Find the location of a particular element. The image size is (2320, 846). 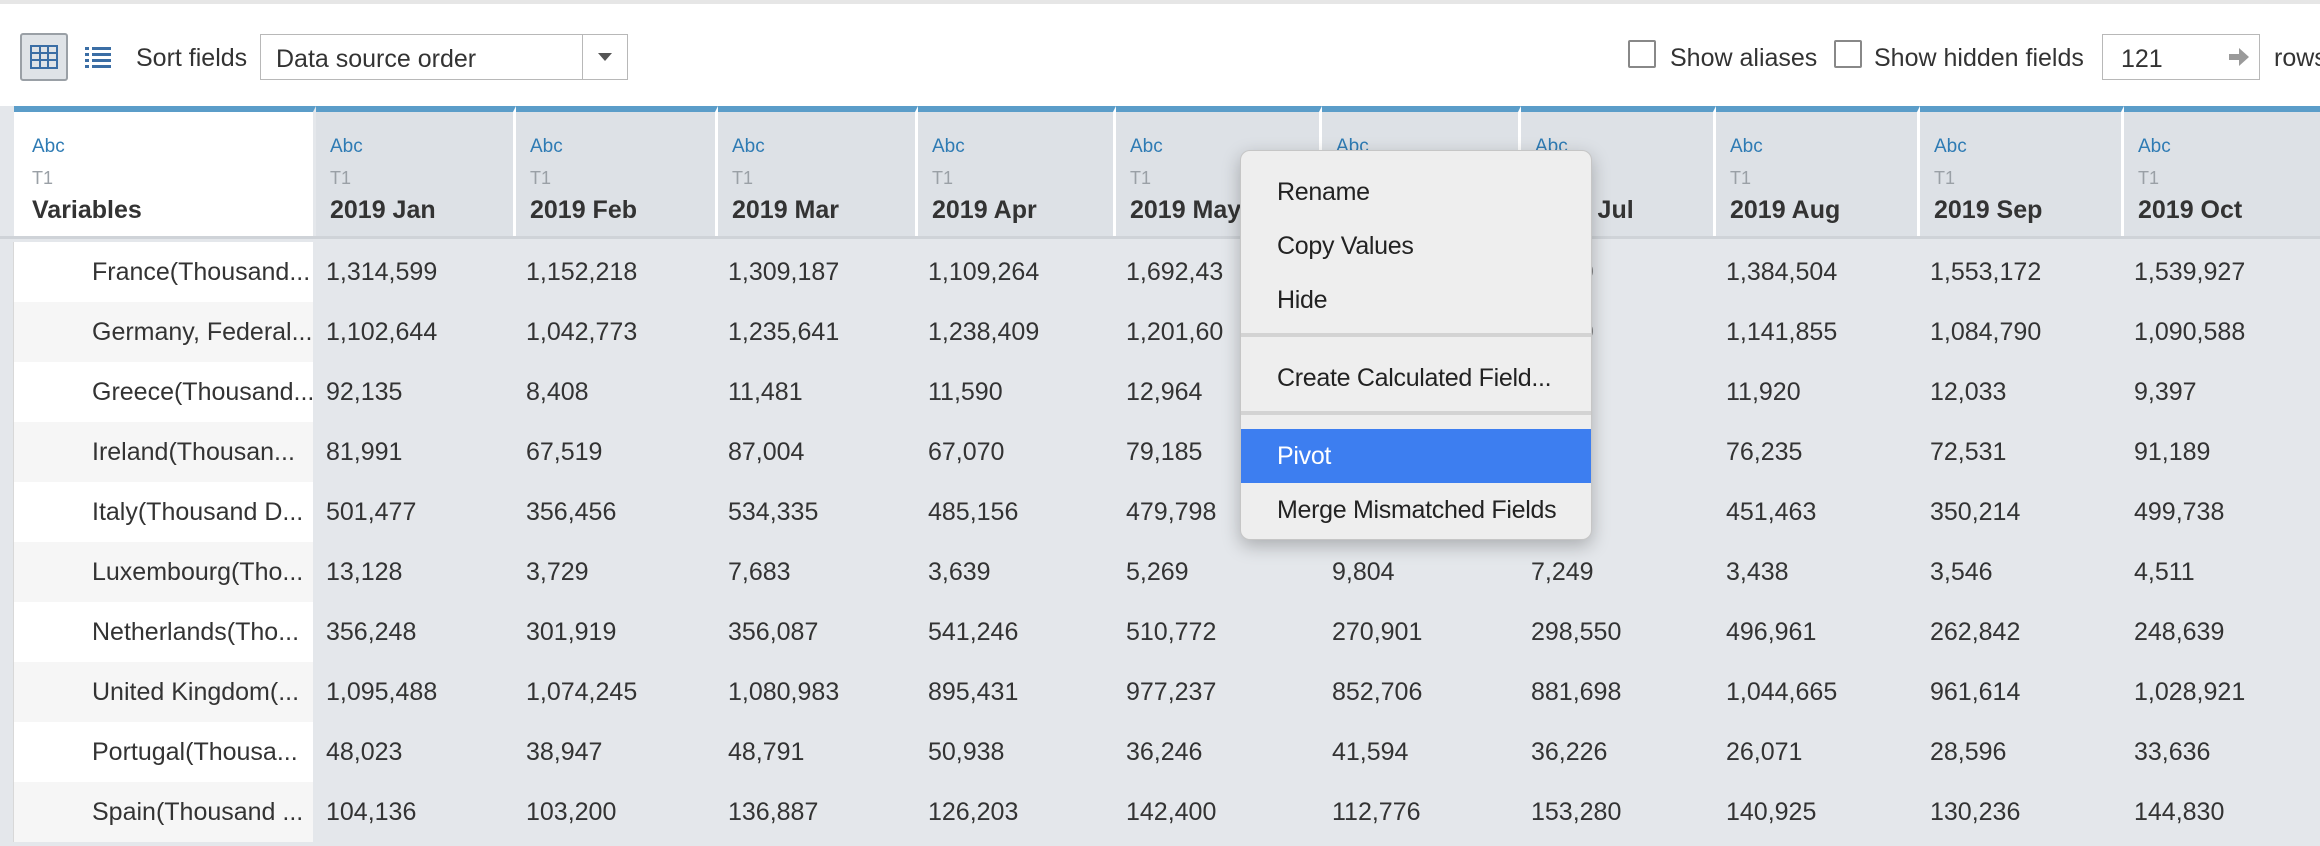

table-cell: 28,596 is located at coordinates (2022, 752).